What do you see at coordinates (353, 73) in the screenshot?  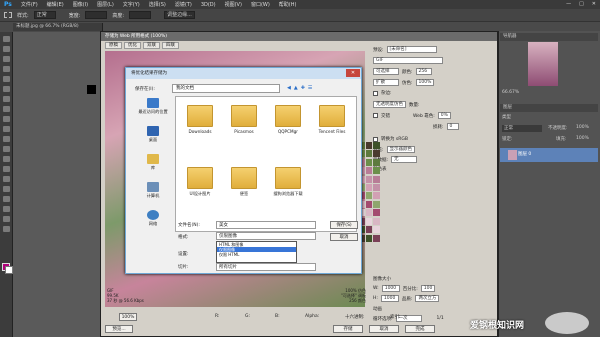 I see `saveas-close-button: ✕` at bounding box center [353, 73].